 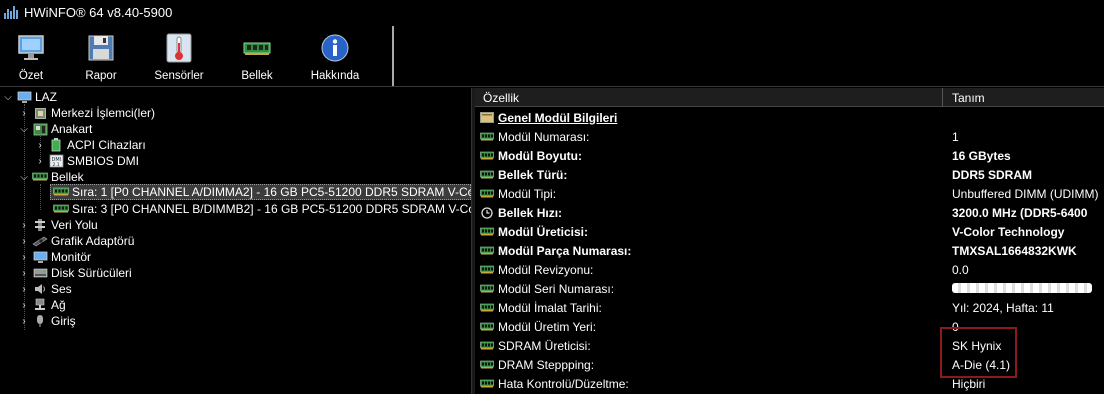 What do you see at coordinates (335, 76) in the screenshot?
I see `about-button-label: Hakkında` at bounding box center [335, 76].